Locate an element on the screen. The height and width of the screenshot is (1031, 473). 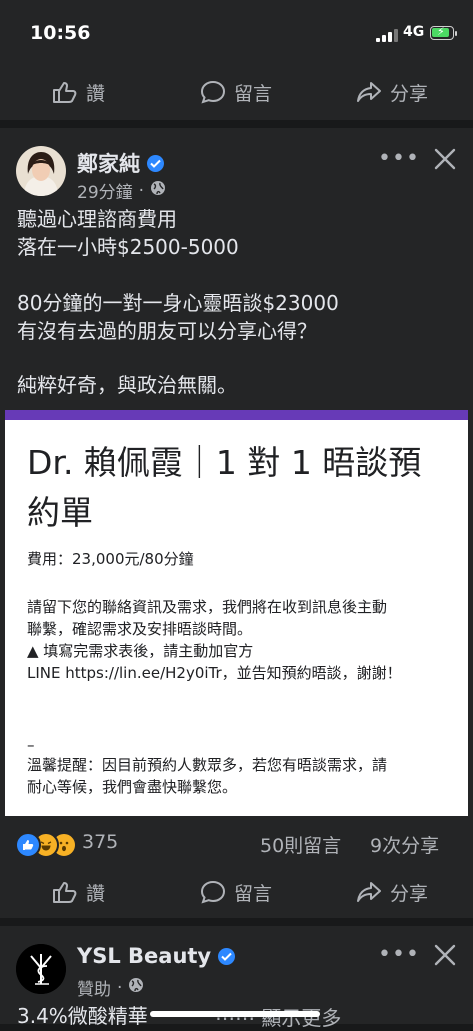
post-time: 29分鐘 is located at coordinates (105, 190).